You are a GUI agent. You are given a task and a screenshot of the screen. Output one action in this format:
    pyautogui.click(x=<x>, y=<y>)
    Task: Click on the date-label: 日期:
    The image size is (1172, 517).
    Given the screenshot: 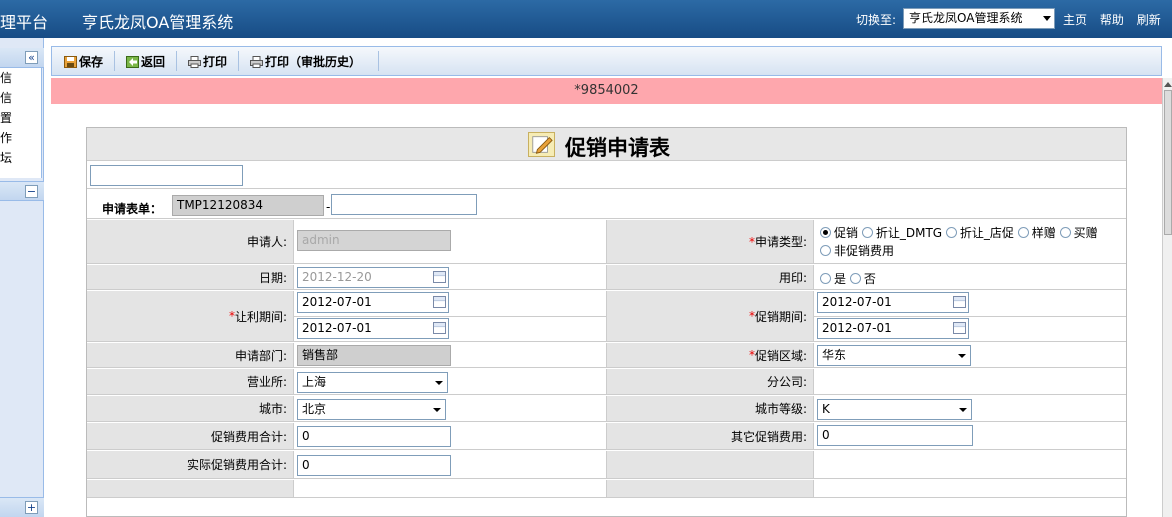 What is the action you would take?
    pyautogui.click(x=190, y=277)
    